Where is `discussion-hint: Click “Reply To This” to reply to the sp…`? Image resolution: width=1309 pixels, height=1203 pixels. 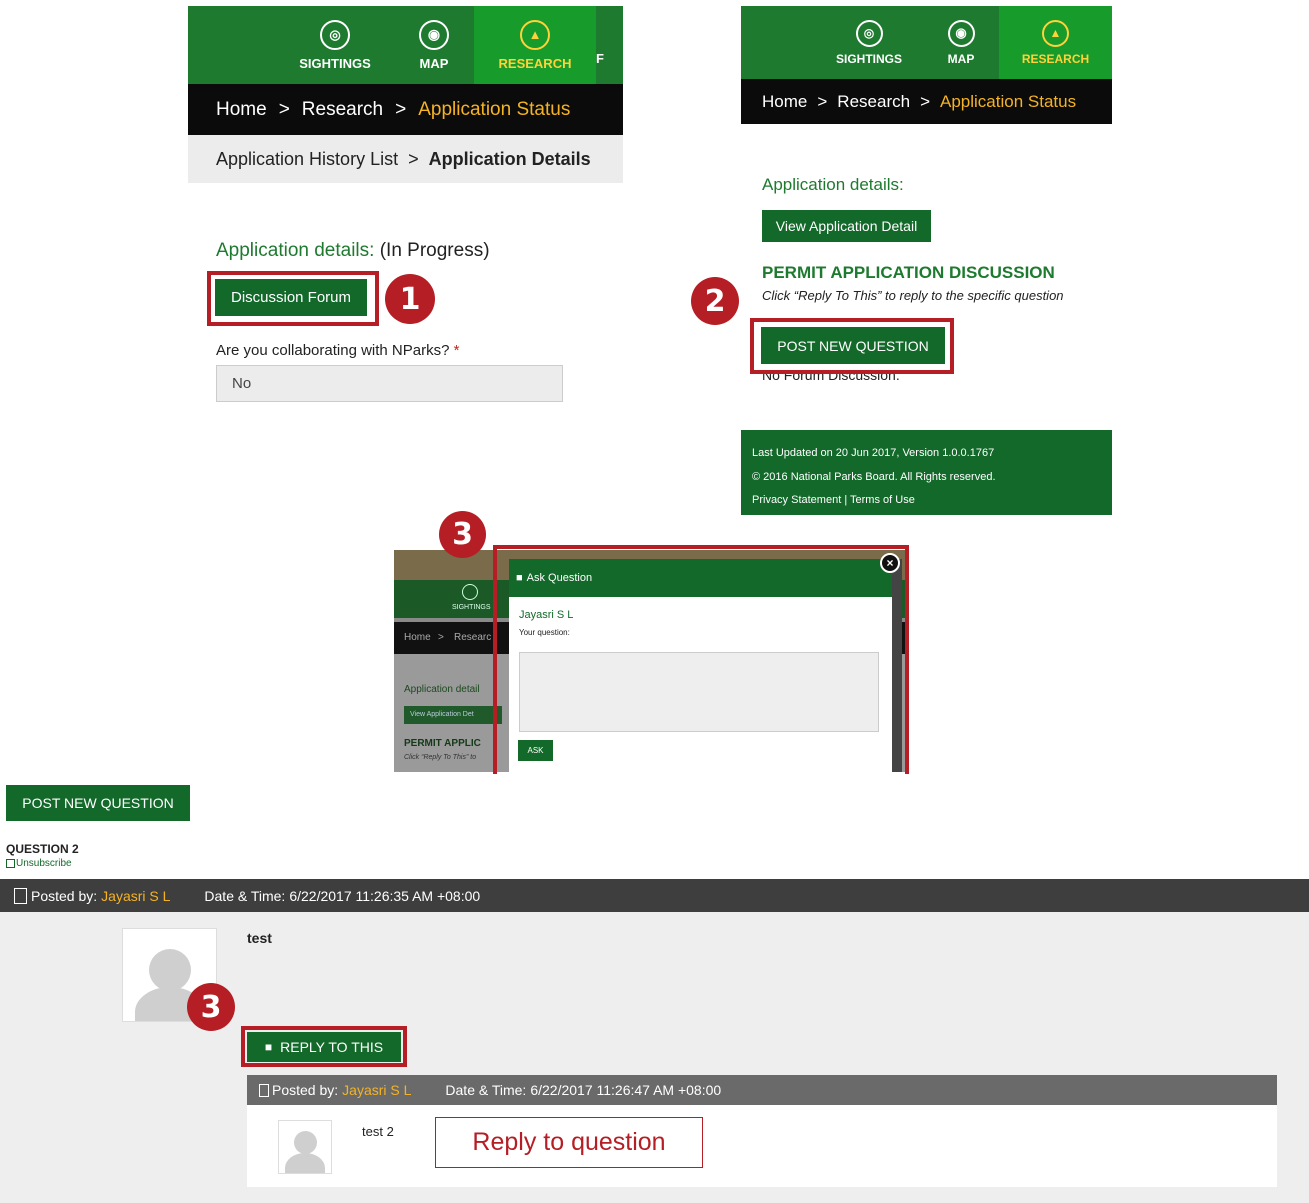
discussion-hint: Click “Reply To This” to reply to the sp… is located at coordinates (913, 295).